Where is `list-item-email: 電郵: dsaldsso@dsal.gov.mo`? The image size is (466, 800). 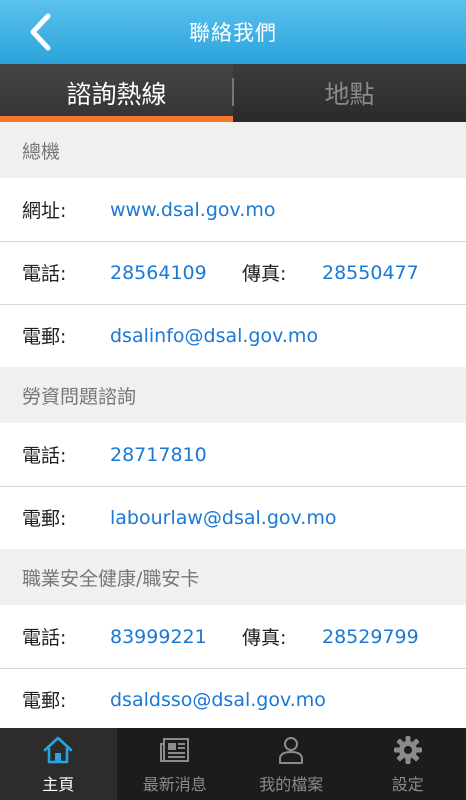 list-item-email: 電郵: dsaldsso@dsal.gov.mo is located at coordinates (233, 698).